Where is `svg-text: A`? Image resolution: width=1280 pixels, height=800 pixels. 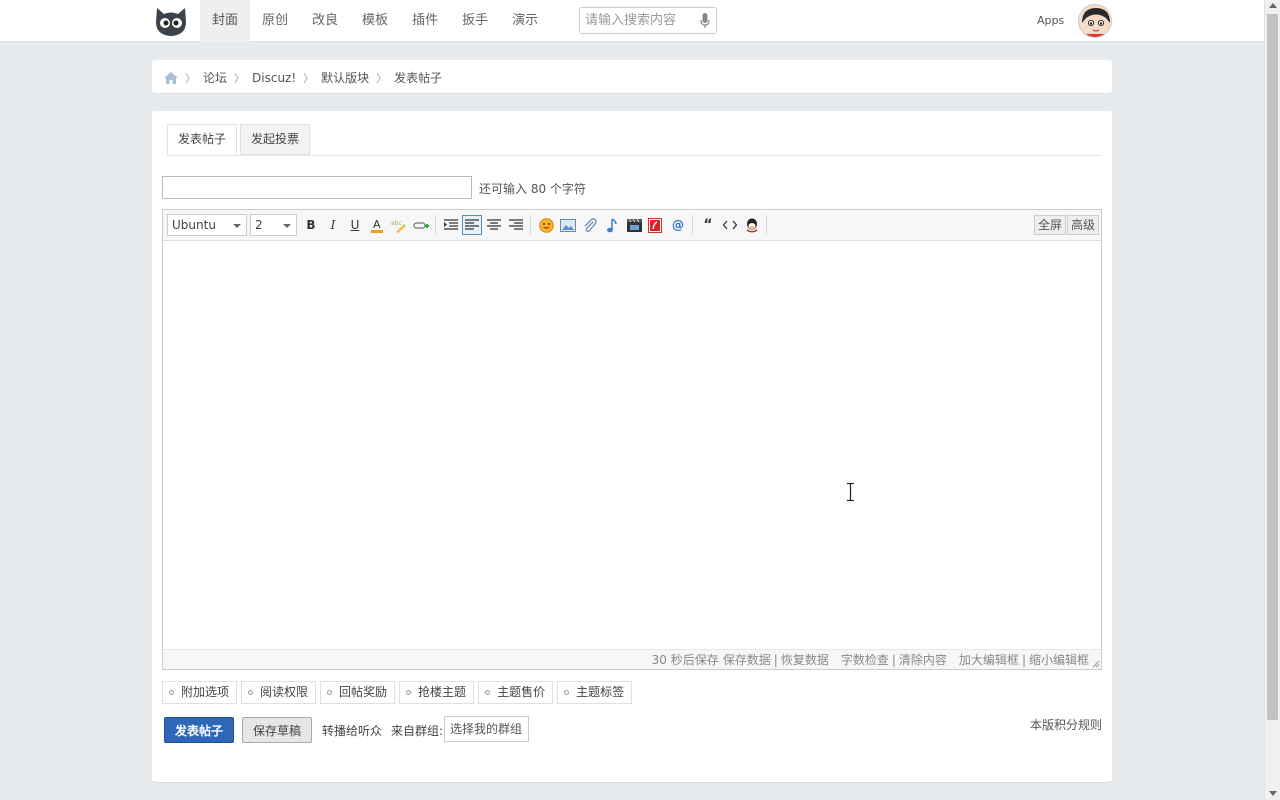 svg-text: A is located at coordinates (377, 224).